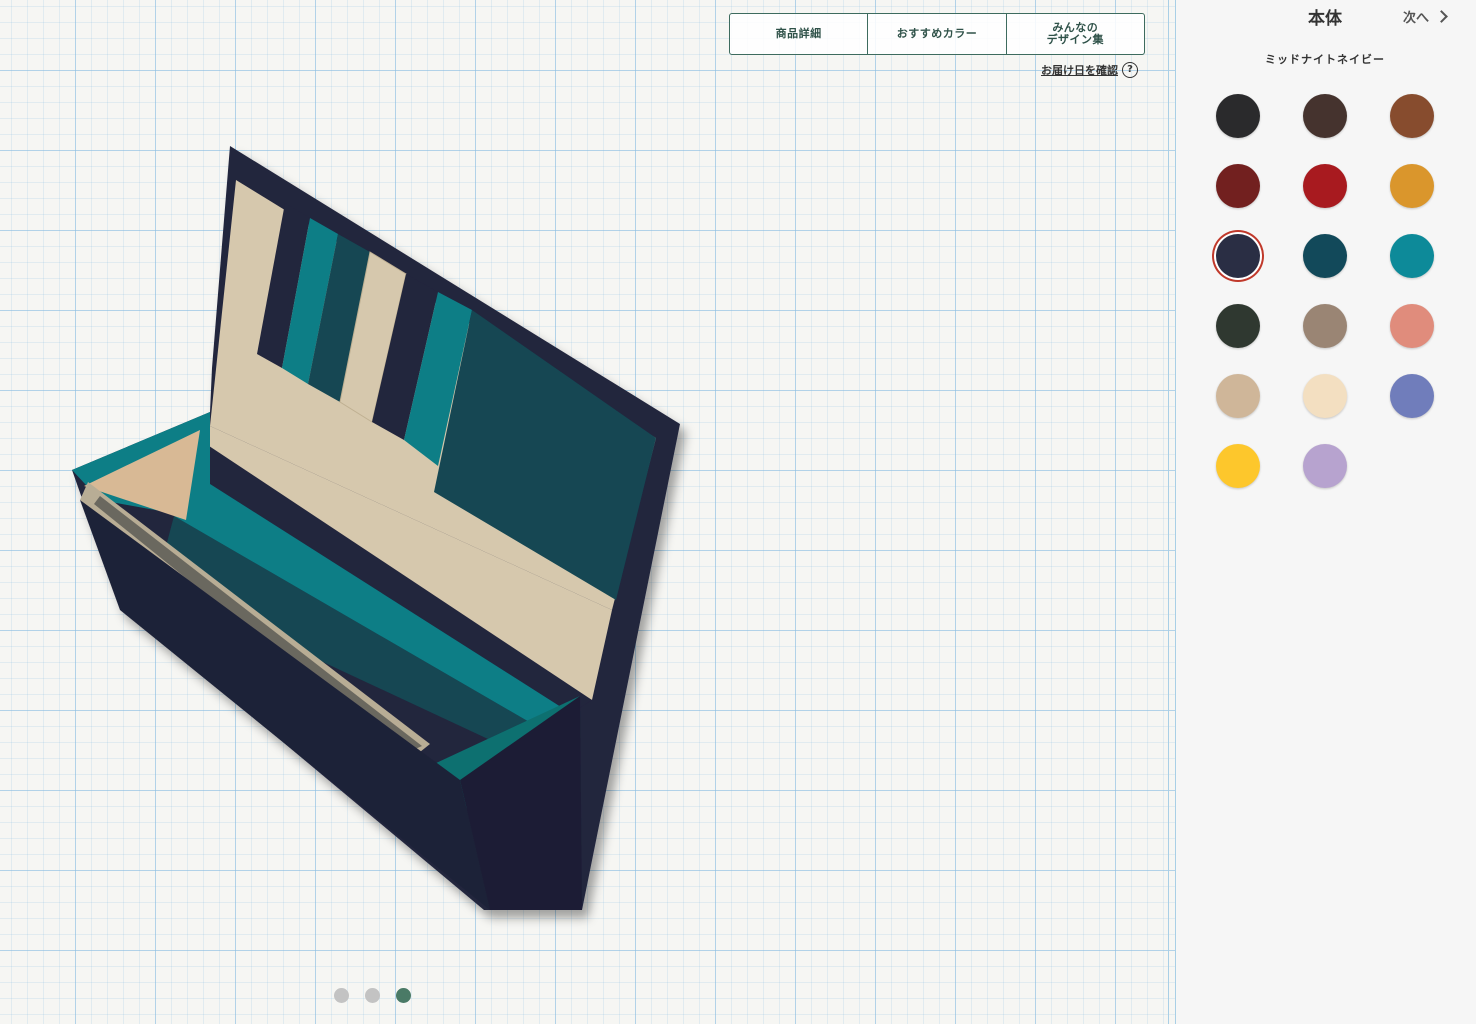 The width and height of the screenshot is (1476, 1024). I want to click on carousel-dots, so click(372, 995).